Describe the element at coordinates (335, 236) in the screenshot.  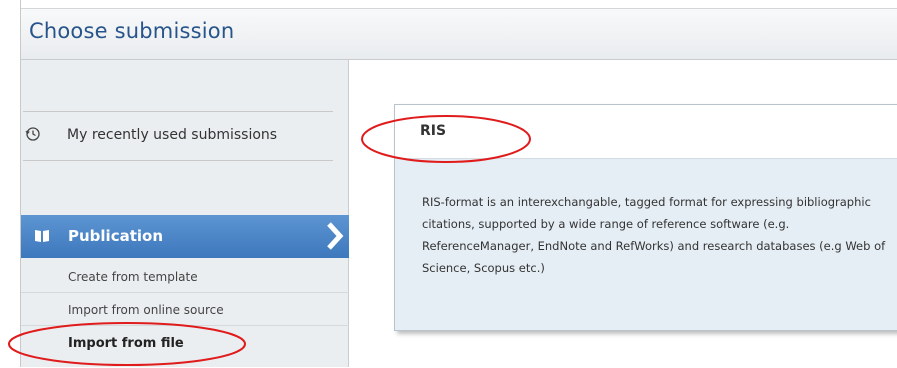
I see `chevron-right-icon` at that location.